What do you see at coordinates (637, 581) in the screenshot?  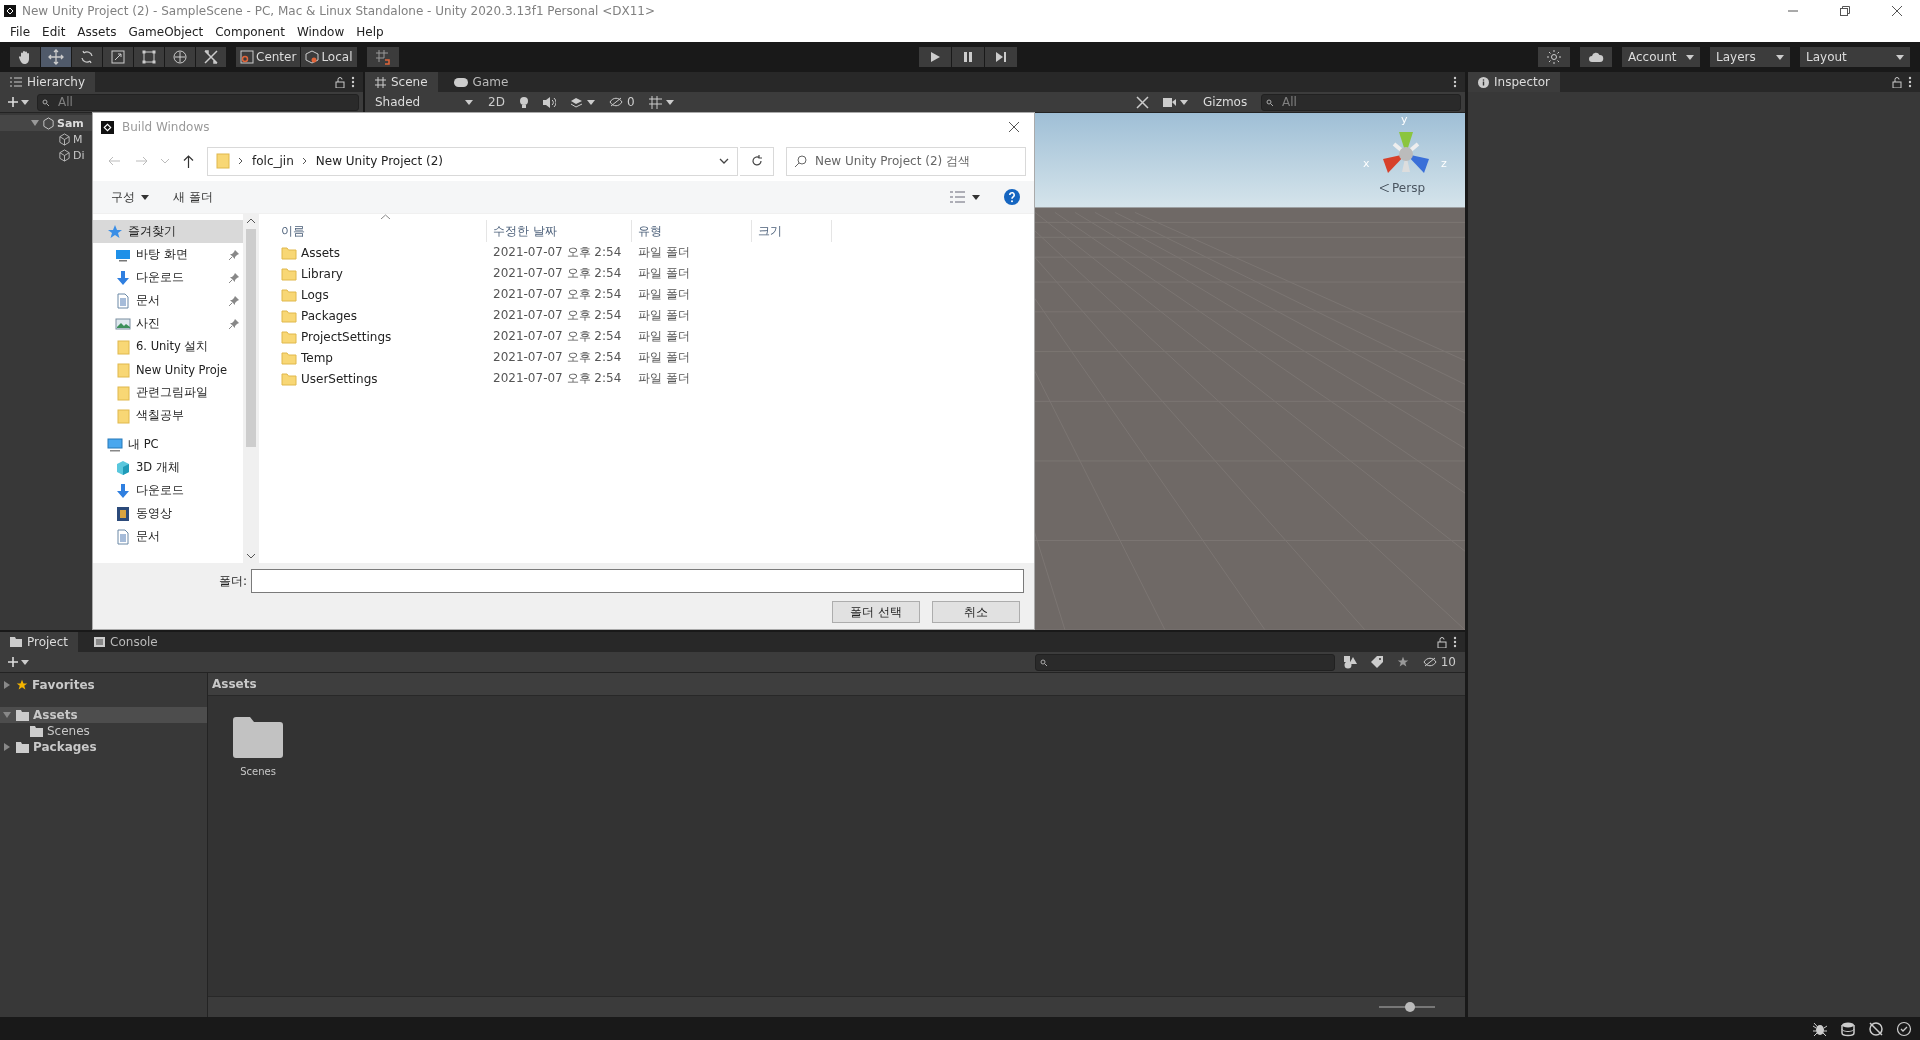 I see `folder-input` at bounding box center [637, 581].